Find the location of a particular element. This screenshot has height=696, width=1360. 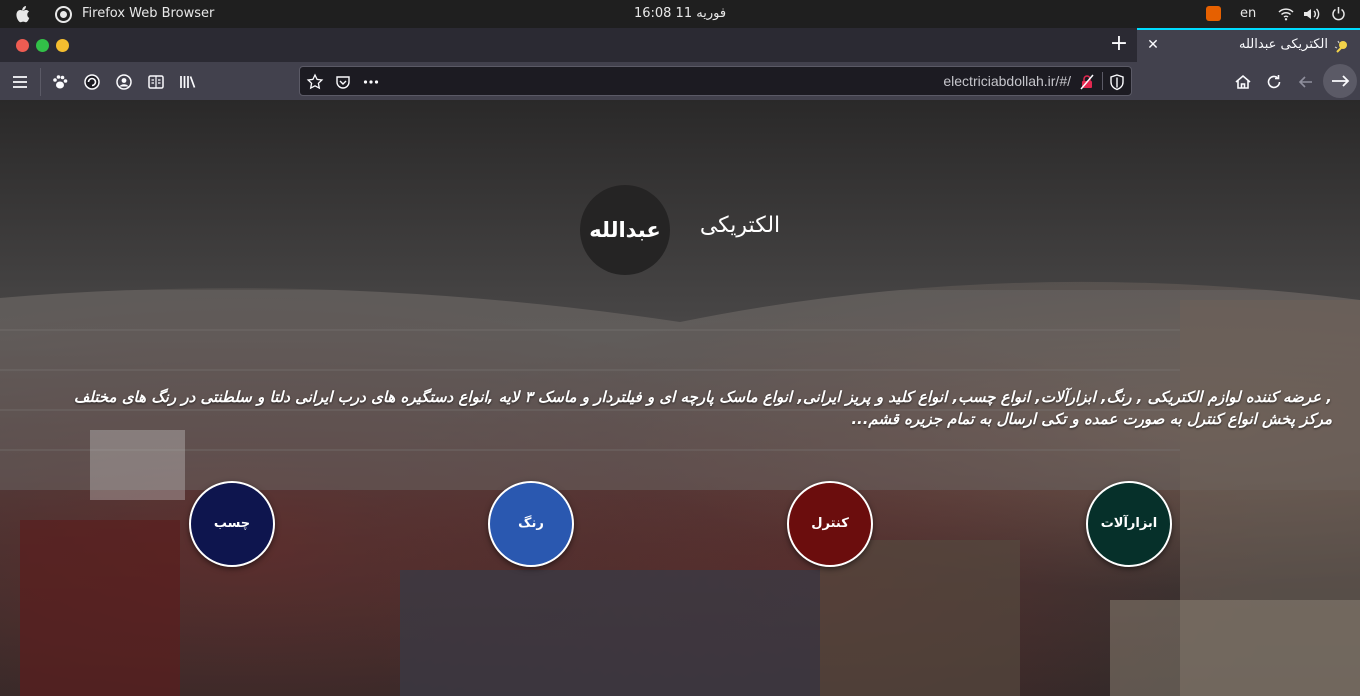

home-icon is located at coordinates (1243, 82).